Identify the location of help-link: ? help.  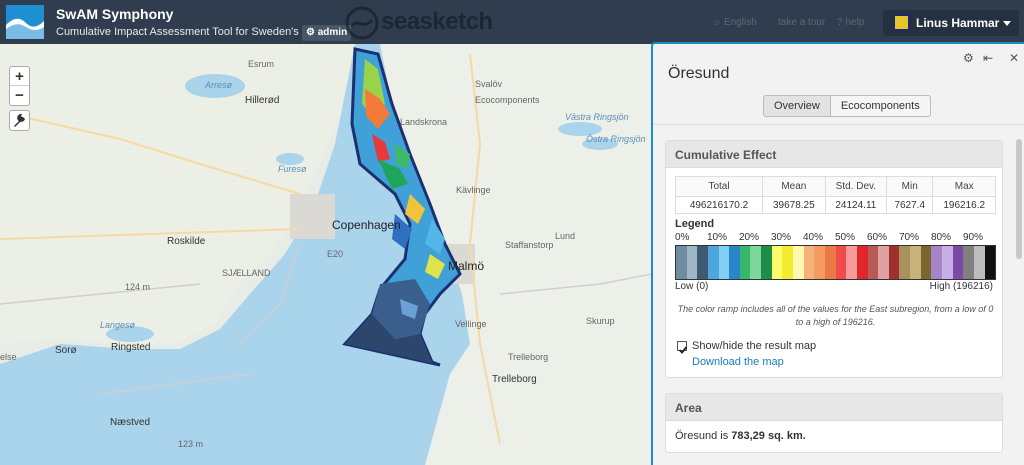
(850, 22).